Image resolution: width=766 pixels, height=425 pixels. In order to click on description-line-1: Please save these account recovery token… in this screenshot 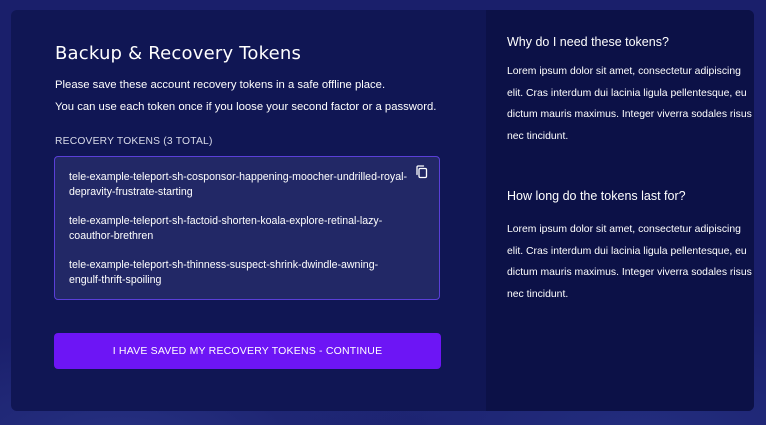, I will do `click(220, 85)`.